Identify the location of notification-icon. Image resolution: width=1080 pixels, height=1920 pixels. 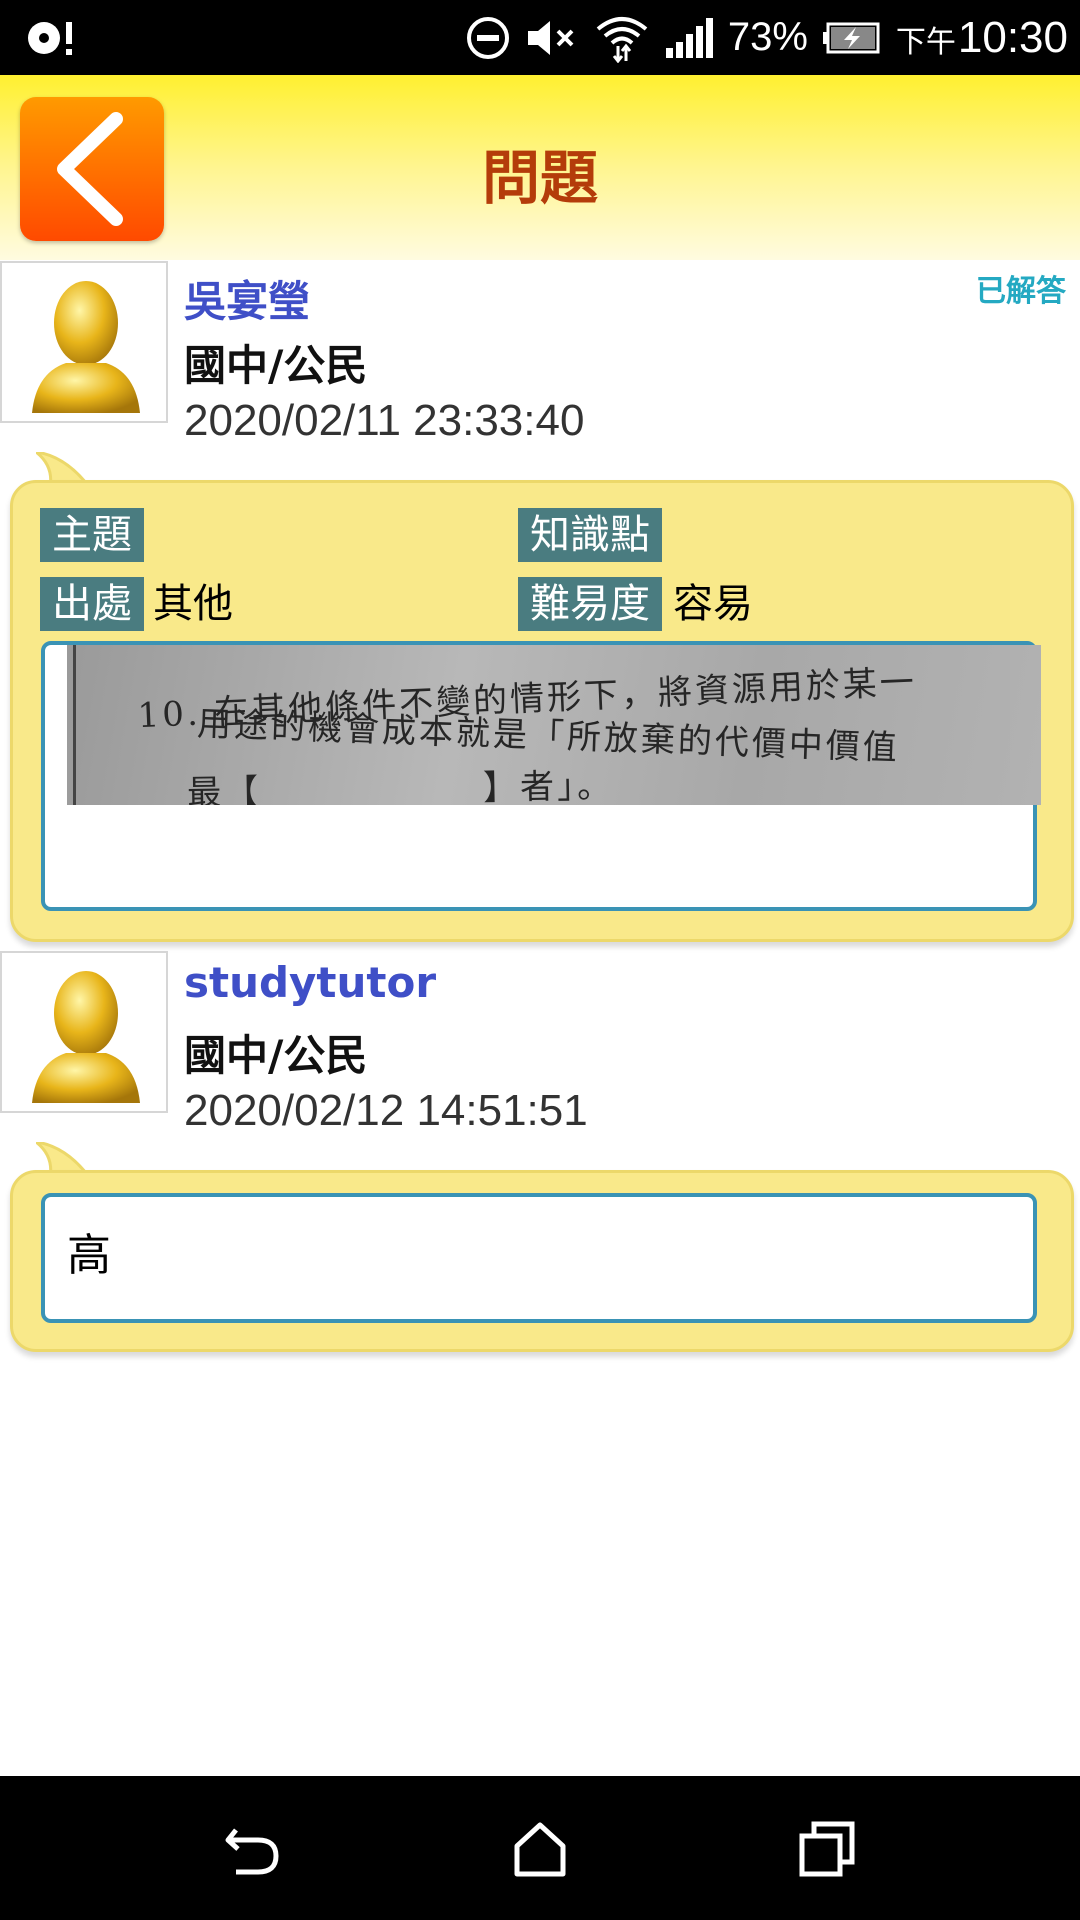
(50, 38).